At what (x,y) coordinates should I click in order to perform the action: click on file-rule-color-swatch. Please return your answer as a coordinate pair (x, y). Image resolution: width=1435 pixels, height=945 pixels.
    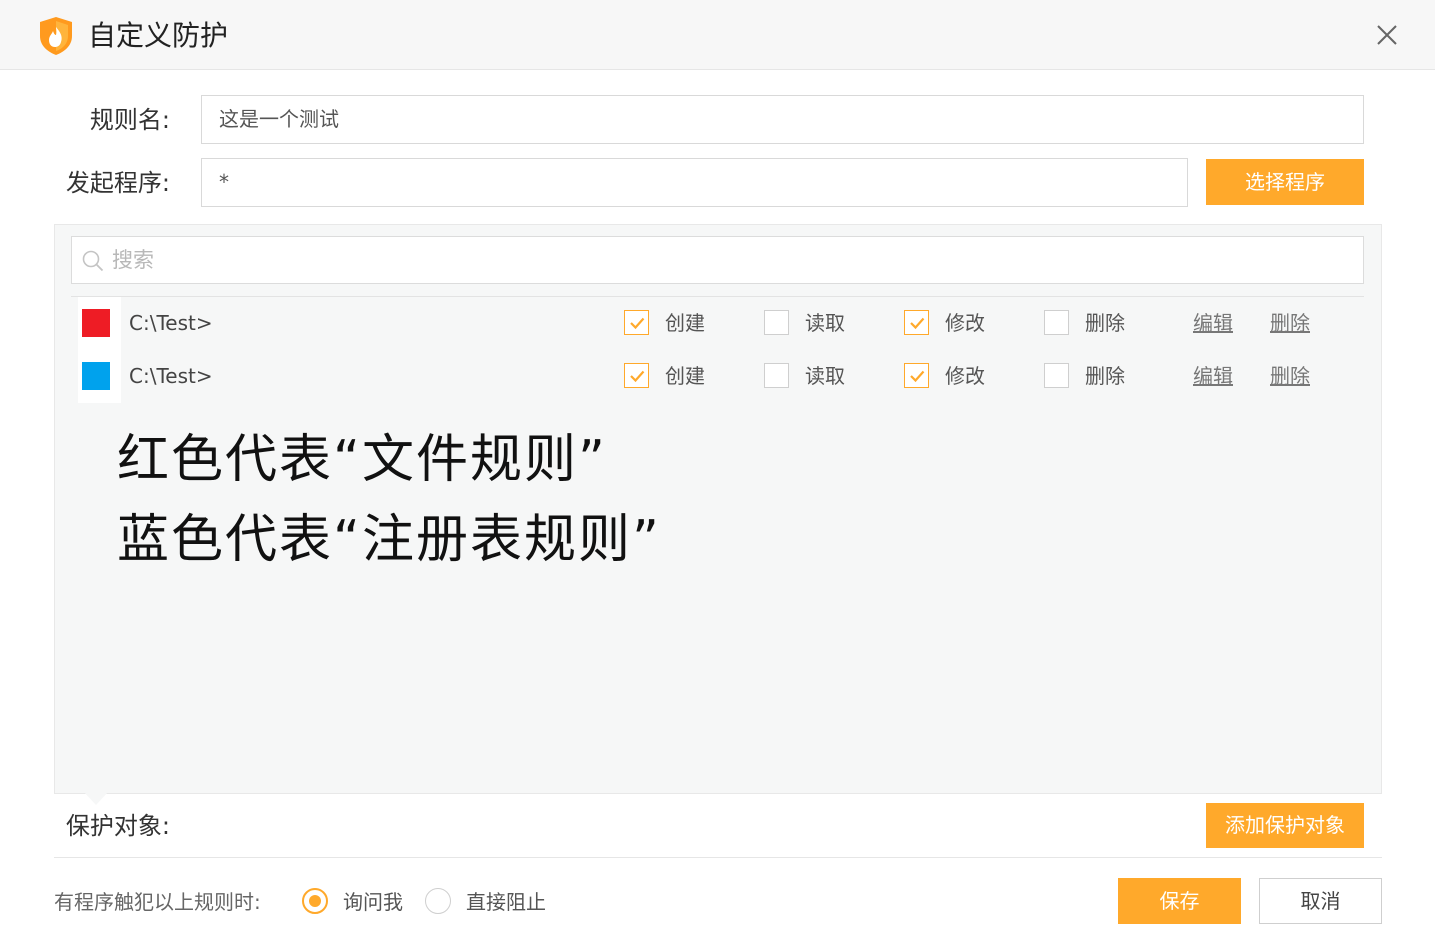
    Looking at the image, I should click on (96, 323).